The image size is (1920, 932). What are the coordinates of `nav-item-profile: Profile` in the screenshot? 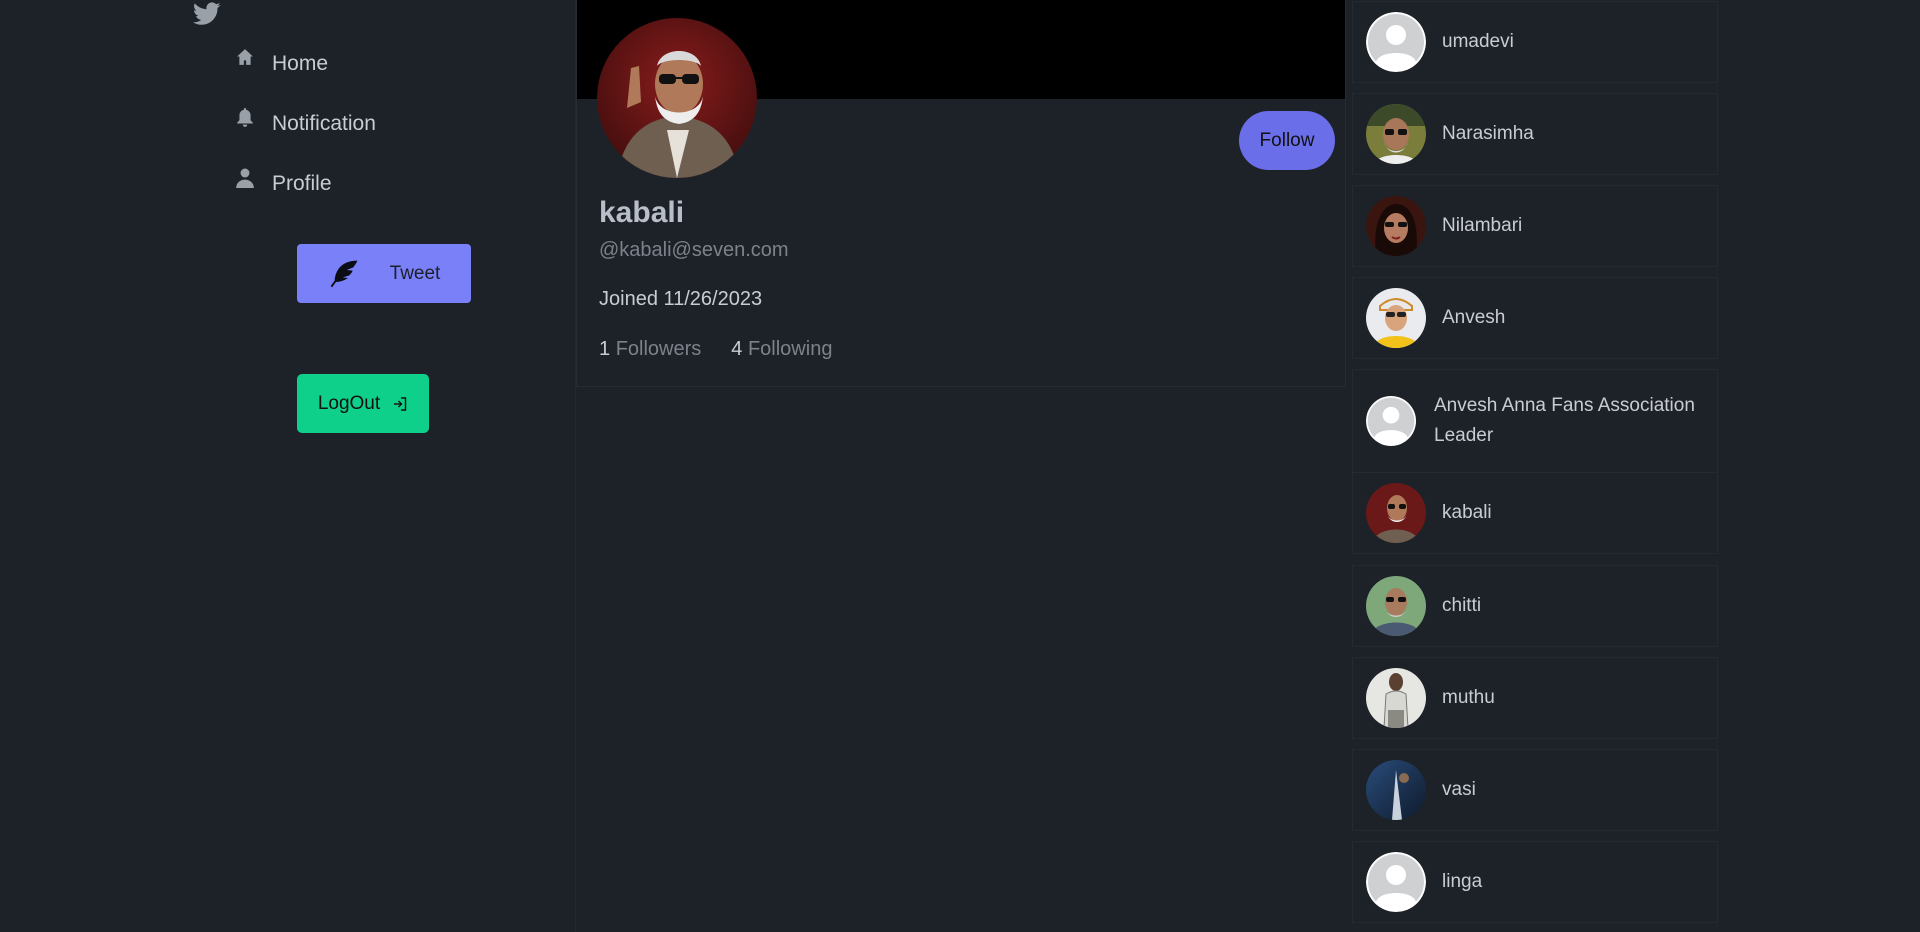 It's located at (284, 183).